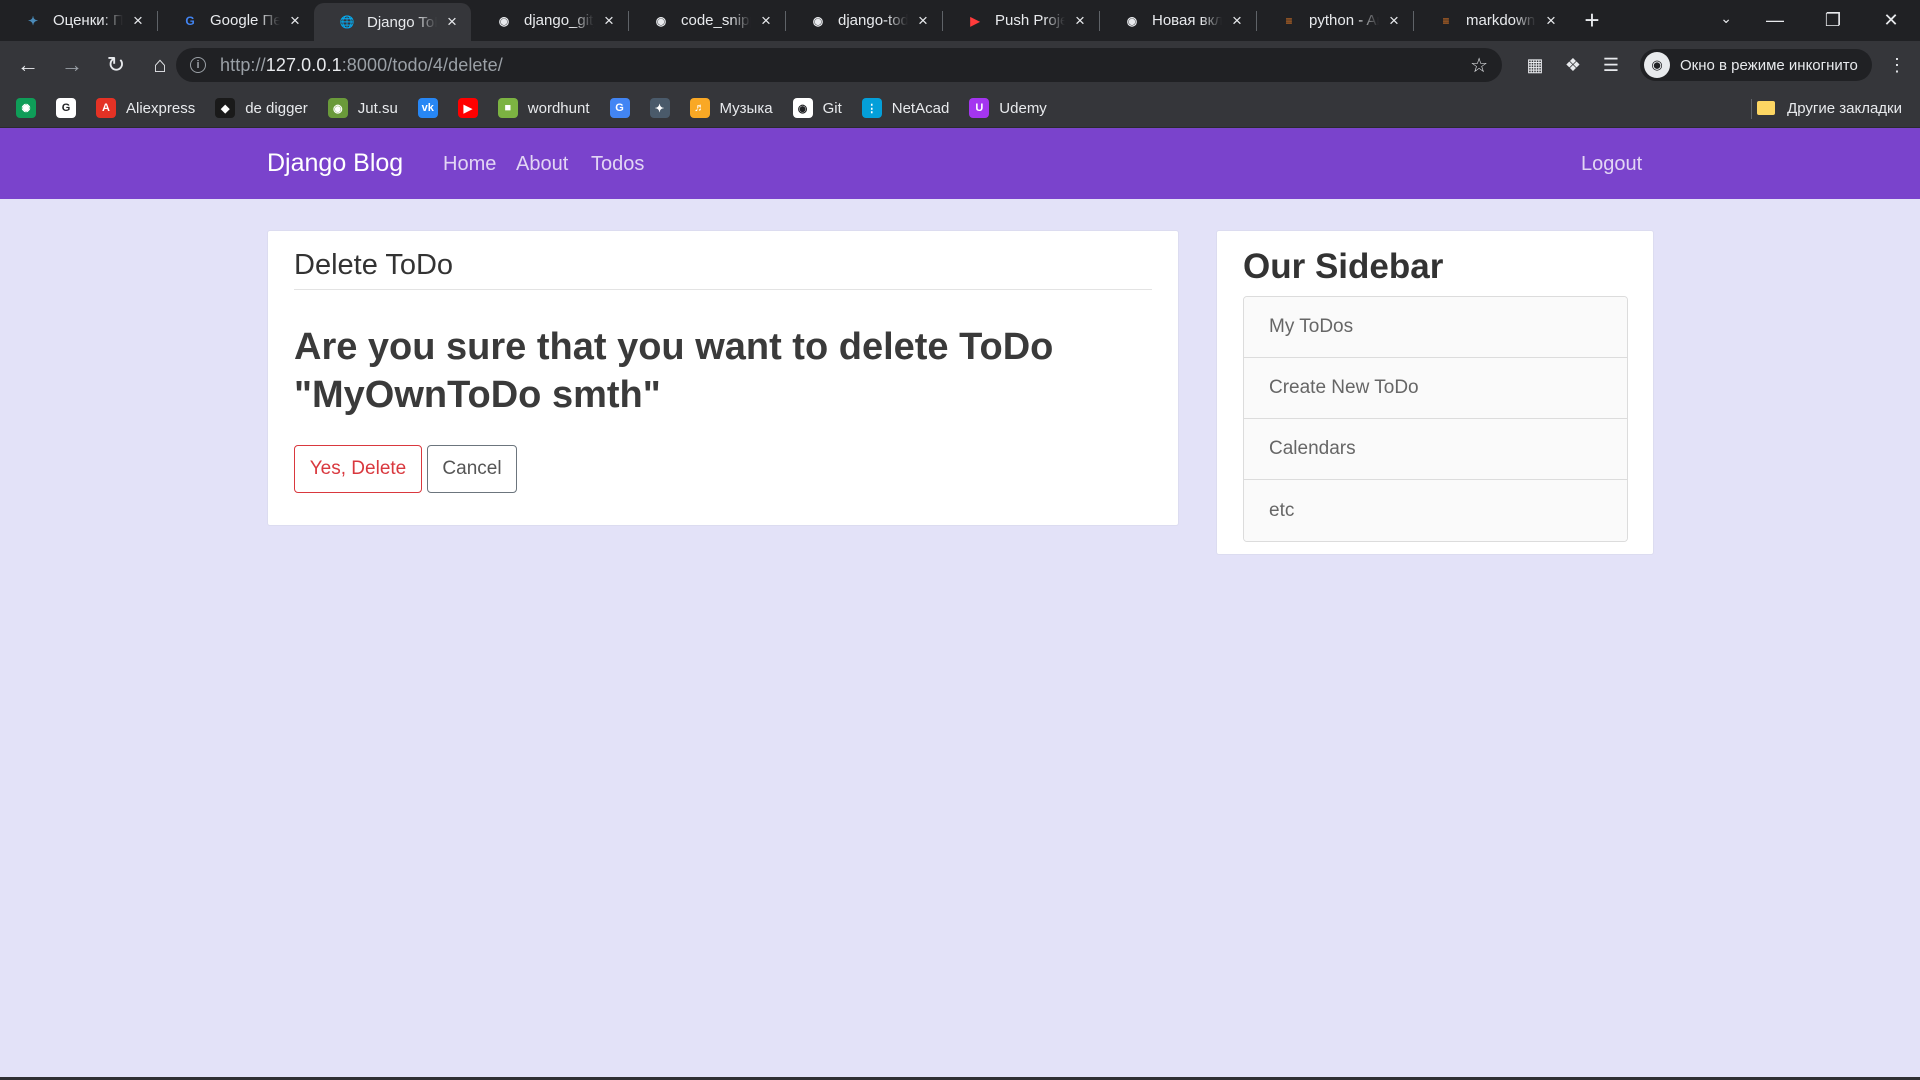 This screenshot has width=1920, height=1080. Describe the element at coordinates (33, 20) in the screenshot. I see `generic-site-icon: ✦` at that location.